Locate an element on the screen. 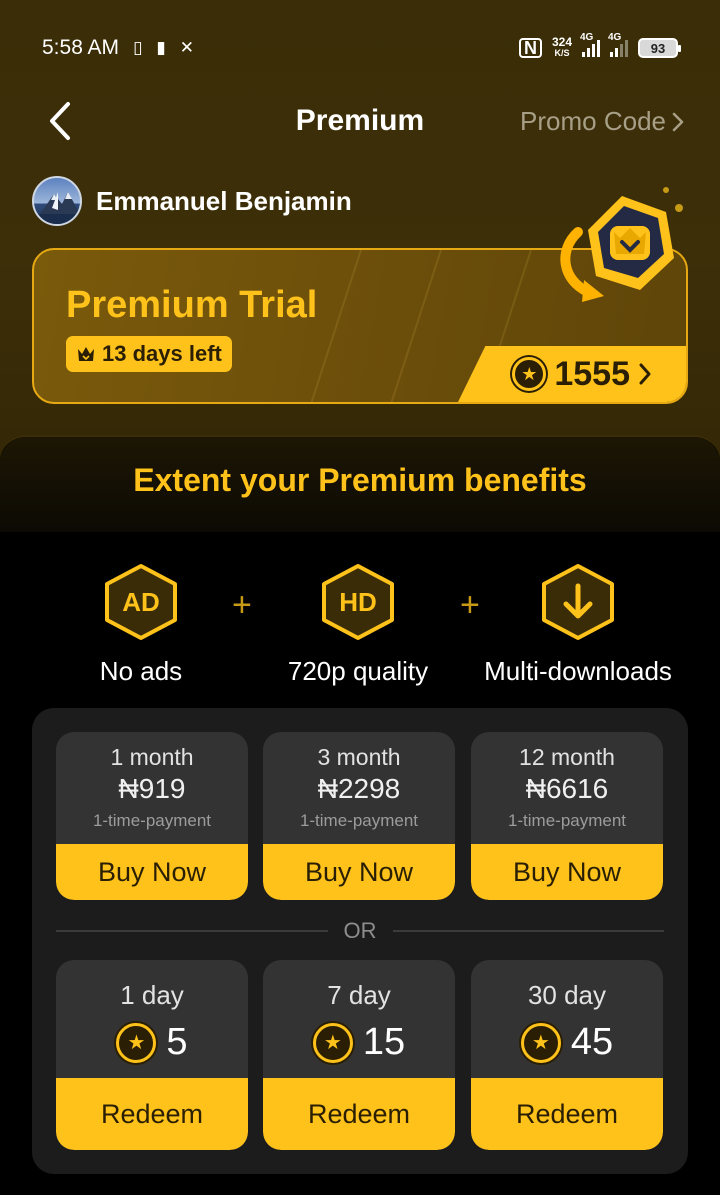 The width and height of the screenshot is (720, 1195). benefit-label: No ads is located at coordinates (141, 671).